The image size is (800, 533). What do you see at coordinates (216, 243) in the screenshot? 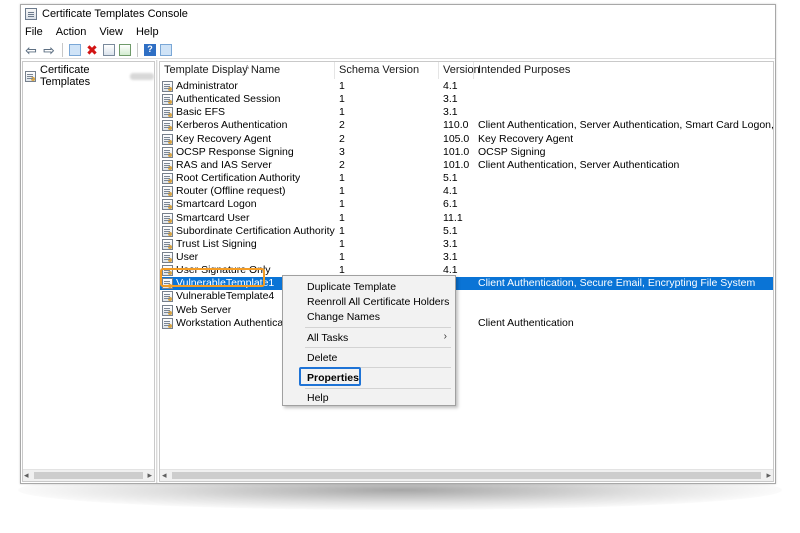
I see `template-name: Trust List Signing` at bounding box center [216, 243].